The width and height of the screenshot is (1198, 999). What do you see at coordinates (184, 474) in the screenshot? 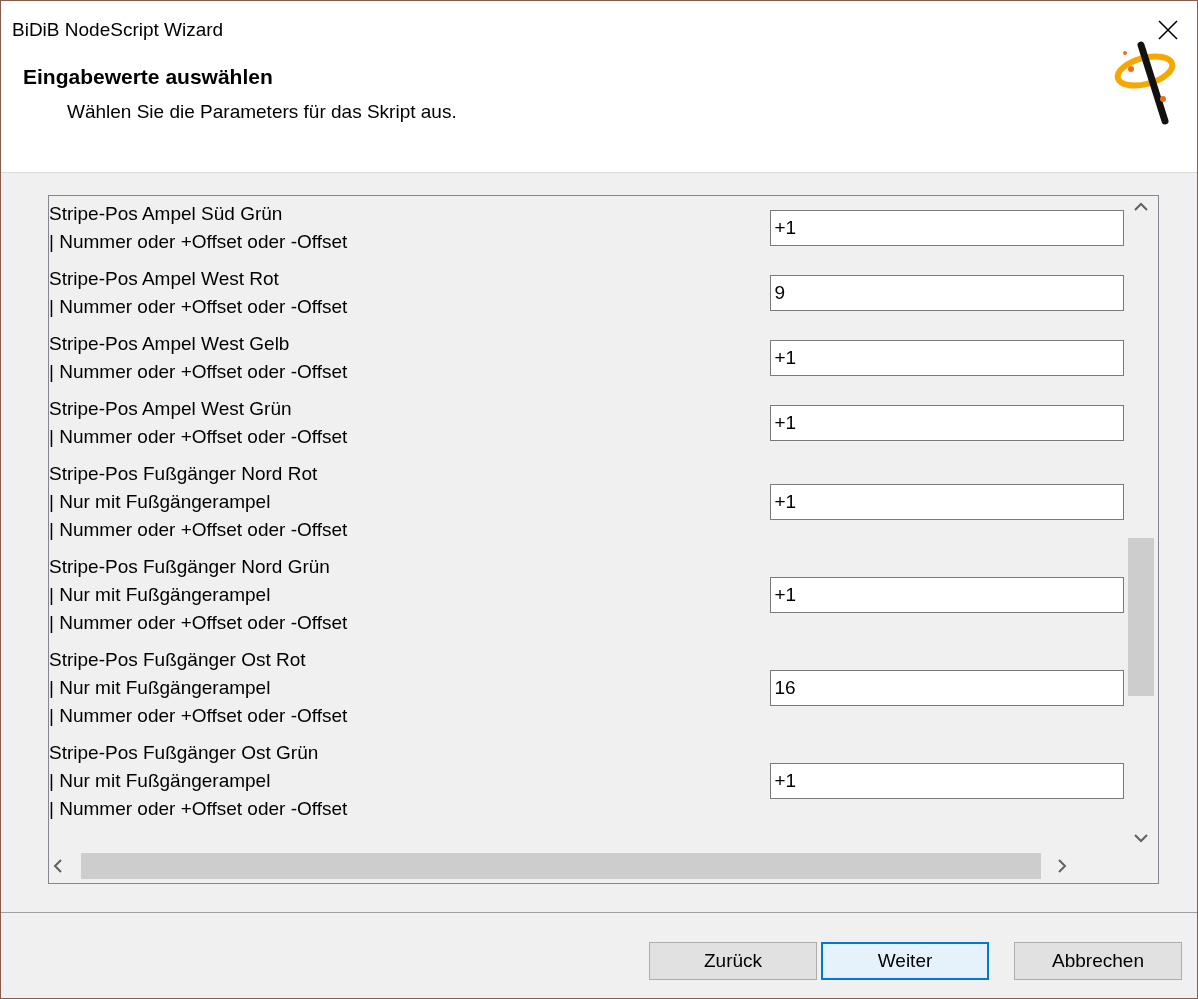
I see `parameter-label: Stripe-Pos Fußgänger Nord Rot` at bounding box center [184, 474].